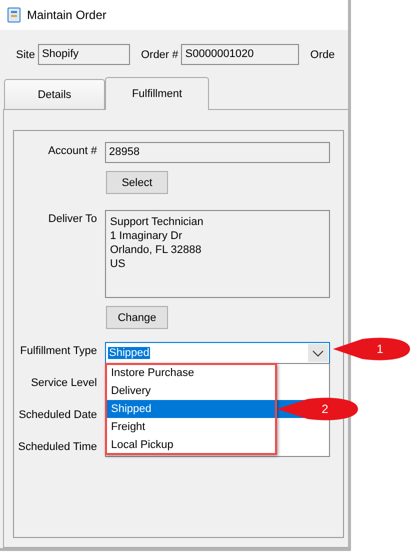  I want to click on callout-tooltip: 1, so click(372, 349).